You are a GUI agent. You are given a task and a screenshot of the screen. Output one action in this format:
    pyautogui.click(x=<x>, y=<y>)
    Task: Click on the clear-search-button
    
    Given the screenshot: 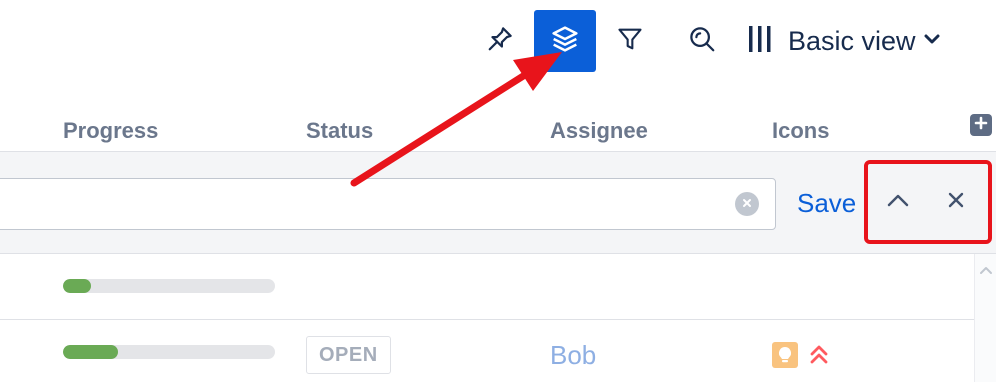 What is the action you would take?
    pyautogui.click(x=747, y=204)
    